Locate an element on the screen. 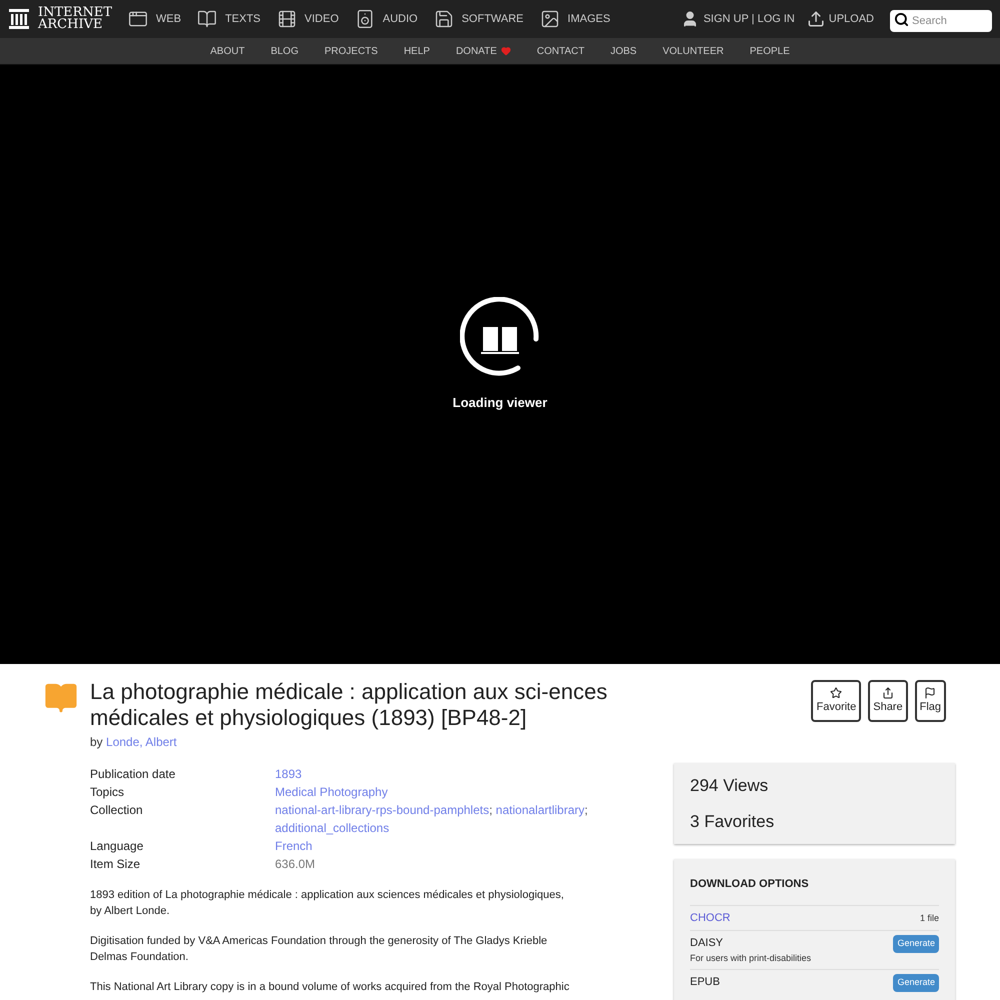 This screenshot has width=1000, height=1000. stat-count: 3 Favorites is located at coordinates (733, 821).